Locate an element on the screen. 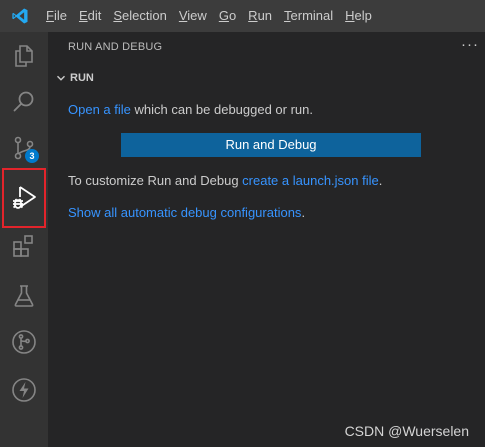 This screenshot has width=485, height=447. menu-go: Go is located at coordinates (227, 16).